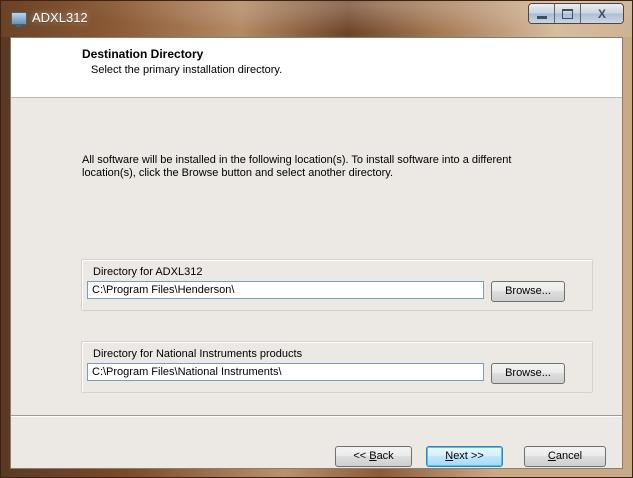 This screenshot has width=633, height=478. Describe the element at coordinates (60, 17) in the screenshot. I see `window-title: ADXL312` at that location.